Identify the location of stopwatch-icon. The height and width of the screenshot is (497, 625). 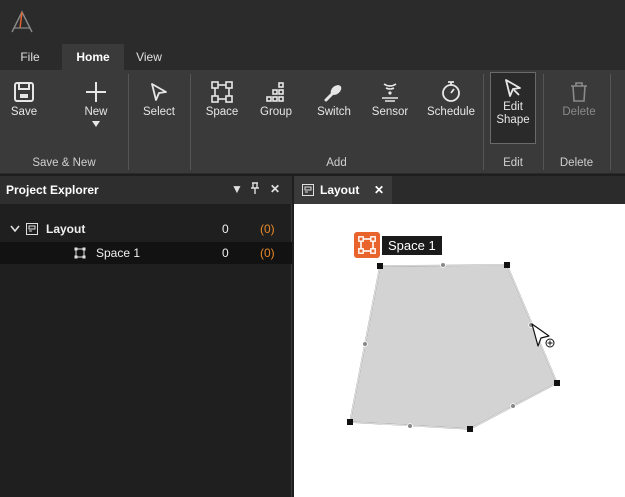
(451, 91).